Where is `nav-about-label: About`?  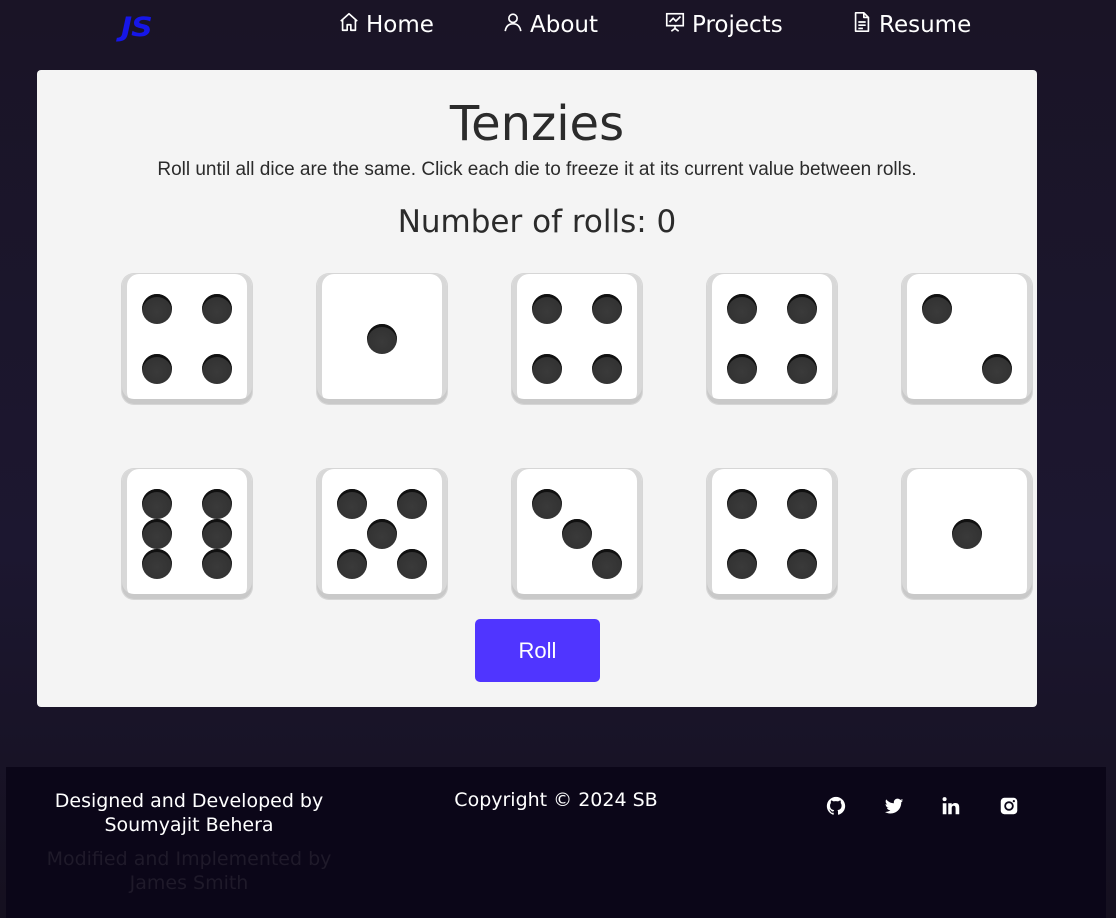
nav-about-label: About is located at coordinates (564, 25).